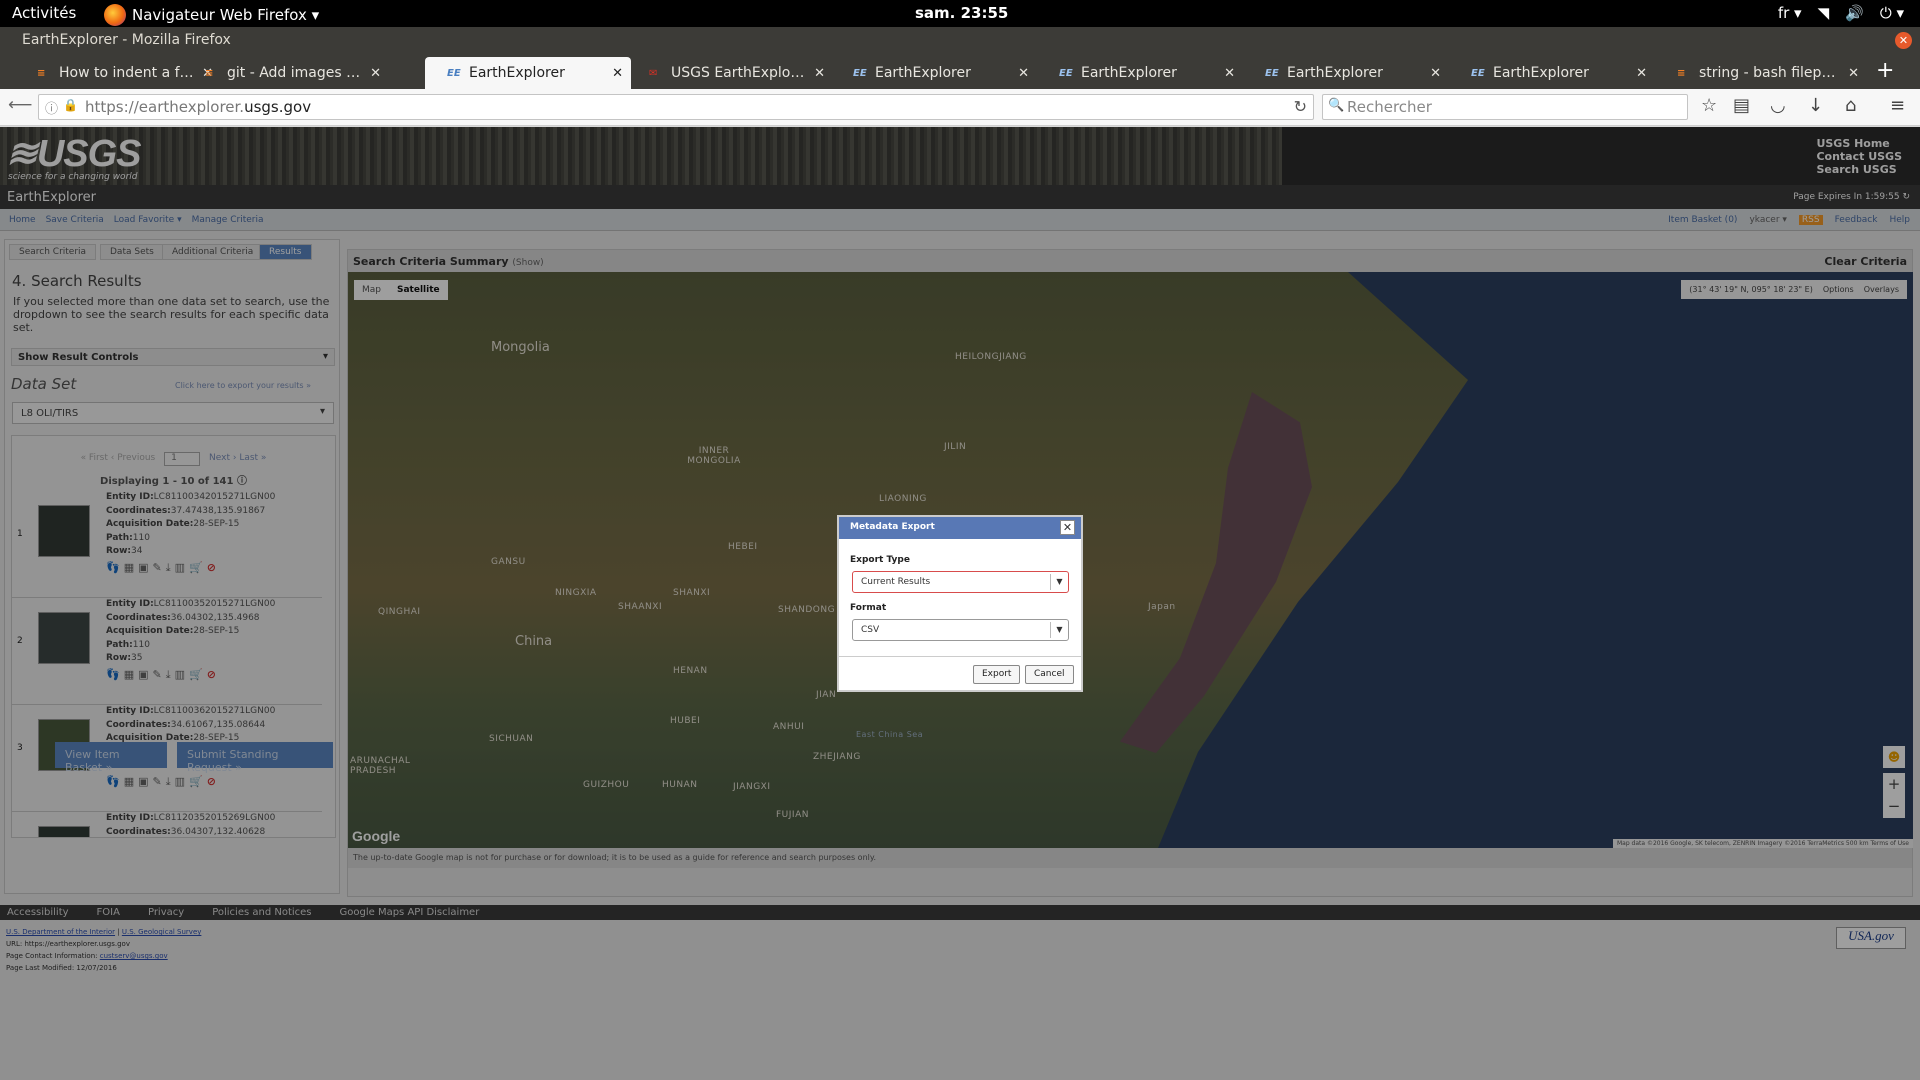 This screenshot has height=1080, width=1920. Describe the element at coordinates (1897, 105) in the screenshot. I see `hamburger-menu-icon: ≡` at that location.